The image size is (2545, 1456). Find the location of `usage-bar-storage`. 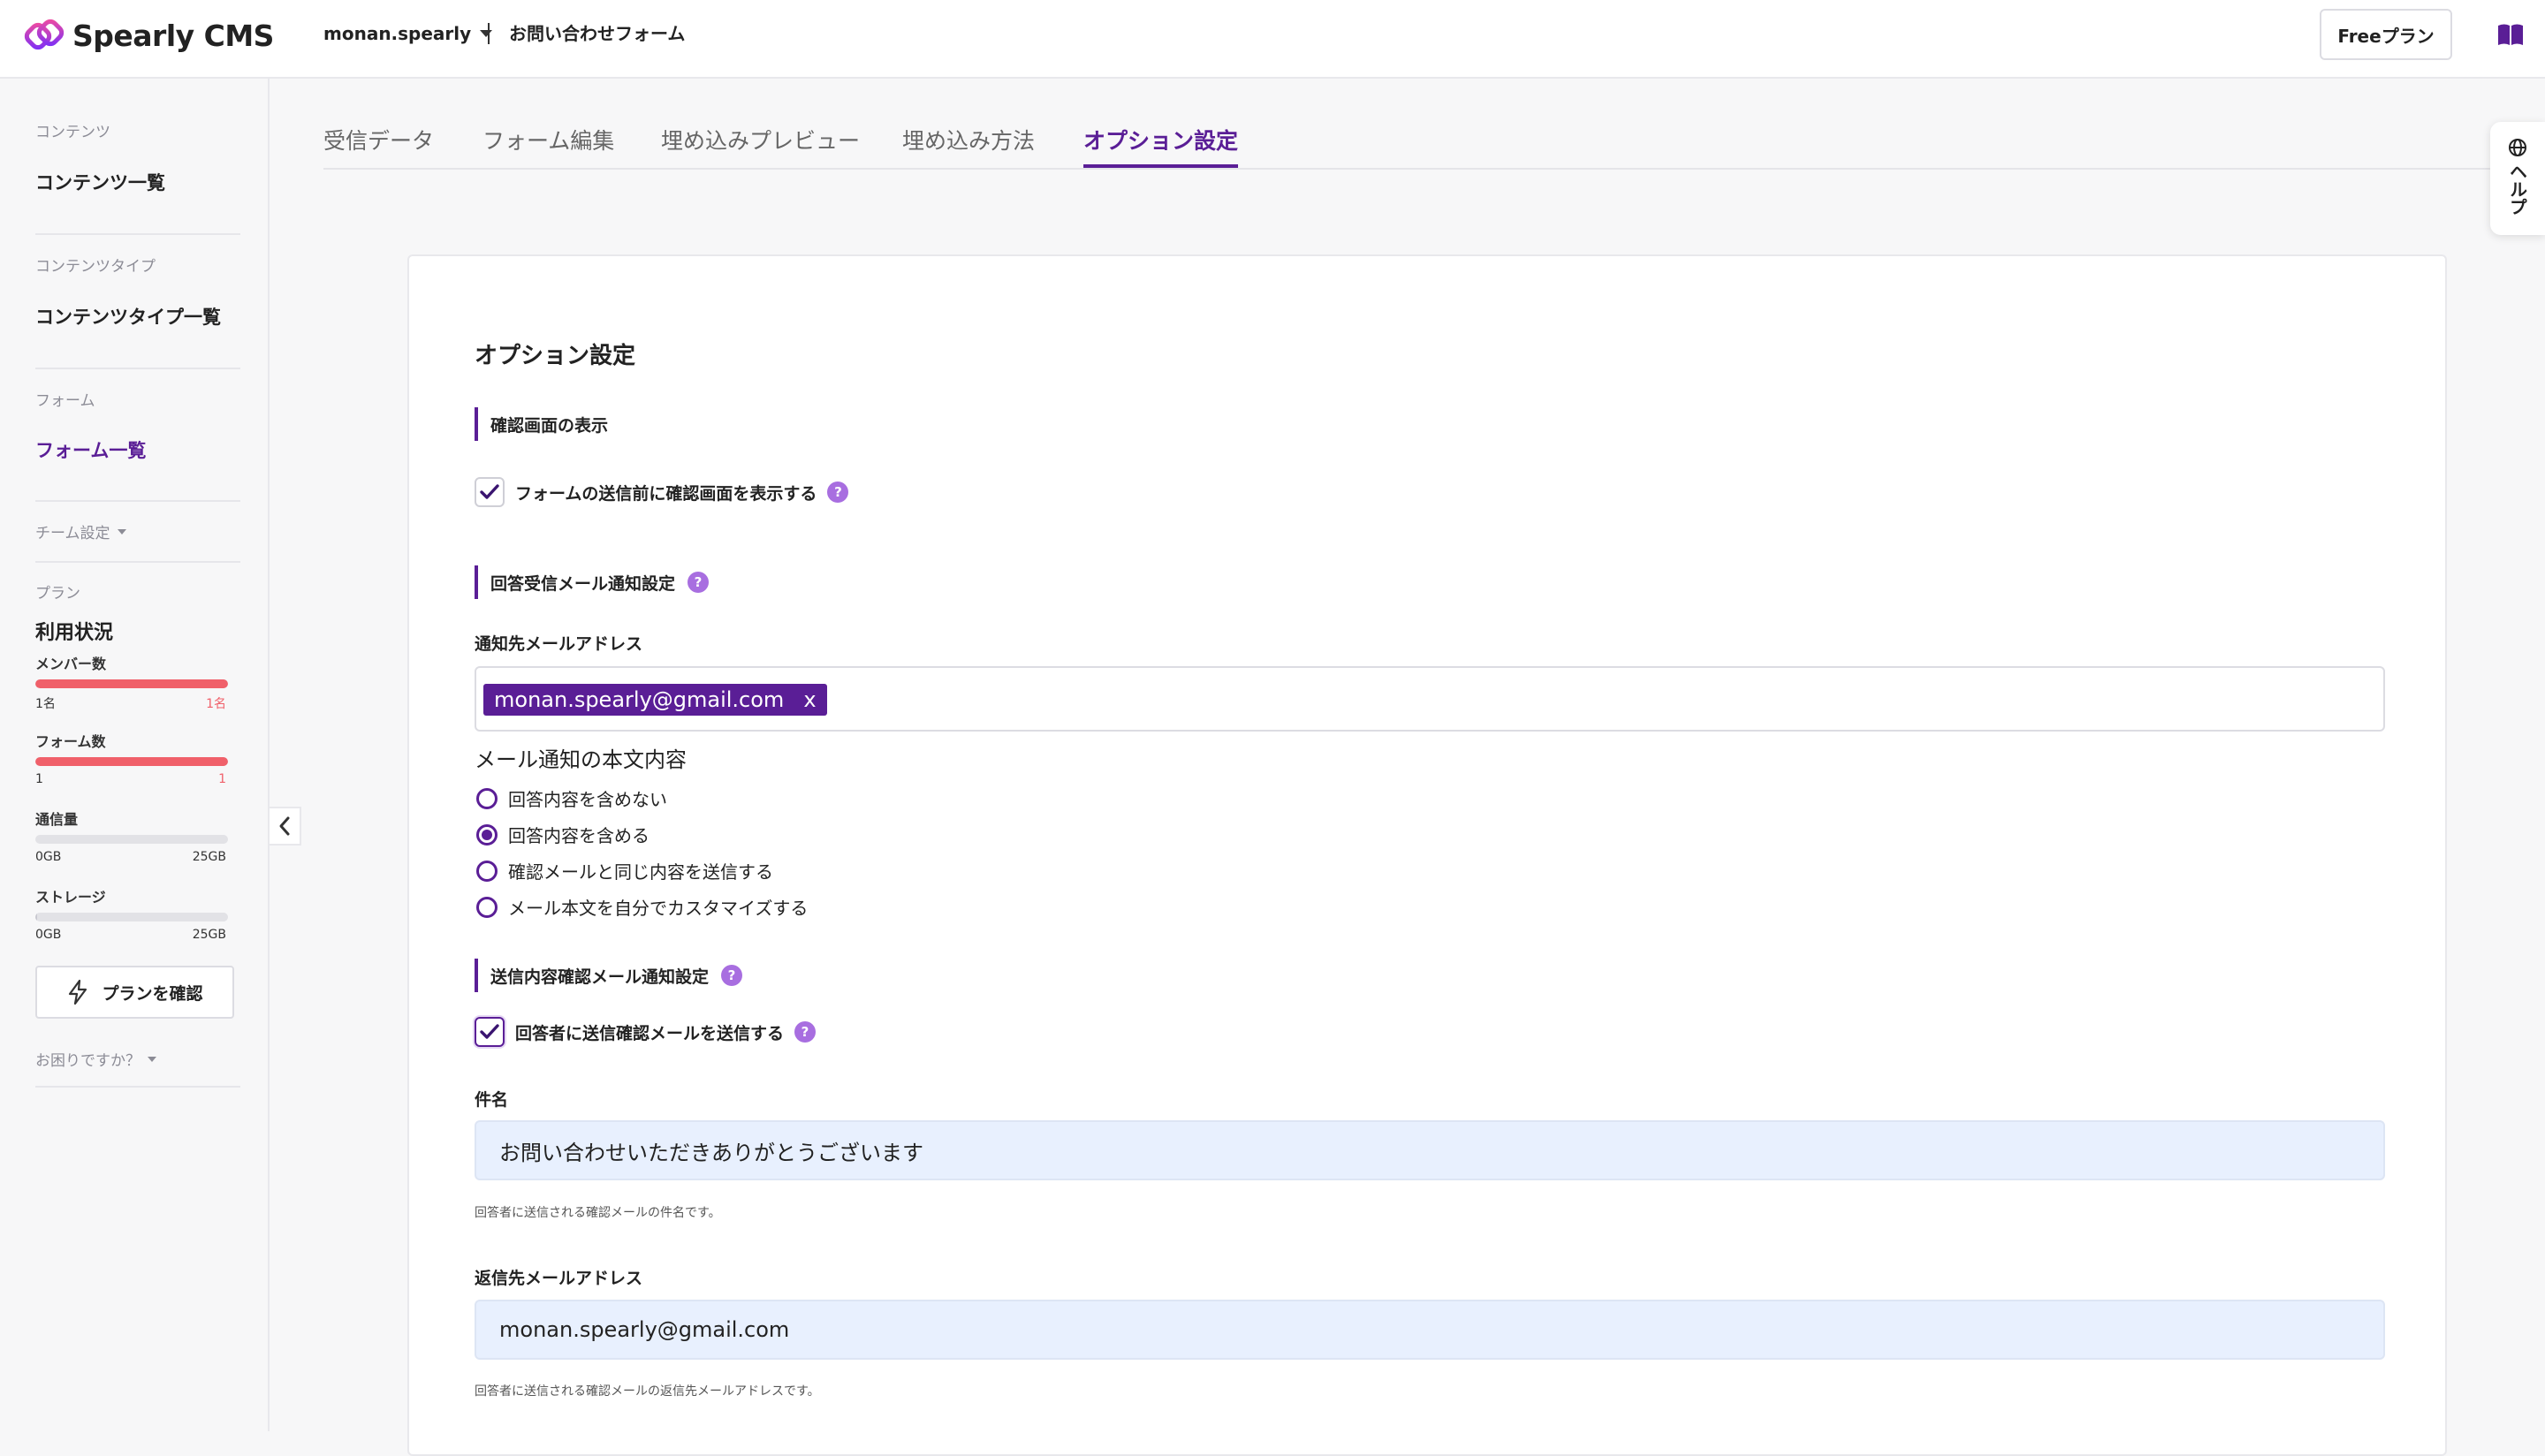

usage-bar-storage is located at coordinates (131, 917).